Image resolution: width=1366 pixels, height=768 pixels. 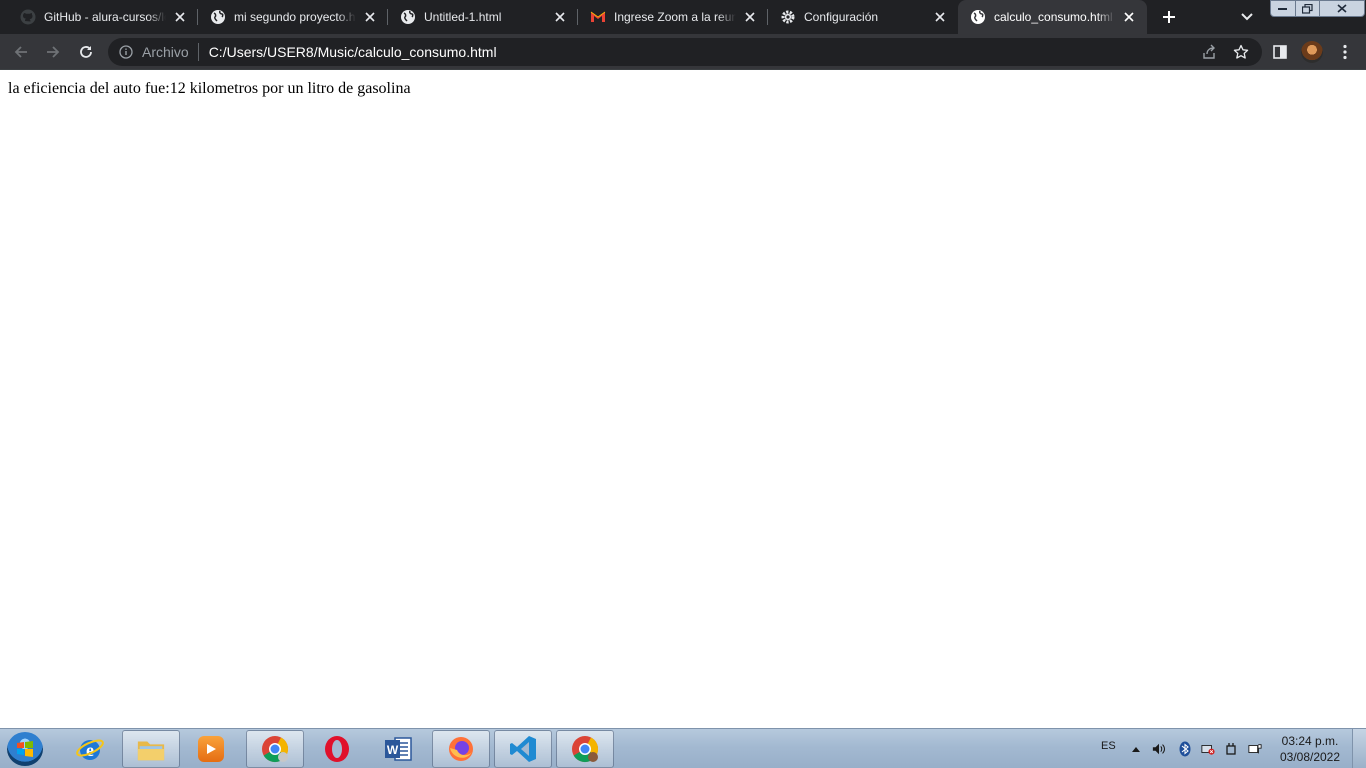 What do you see at coordinates (1312, 52) in the screenshot?
I see `profile-avatar` at bounding box center [1312, 52].